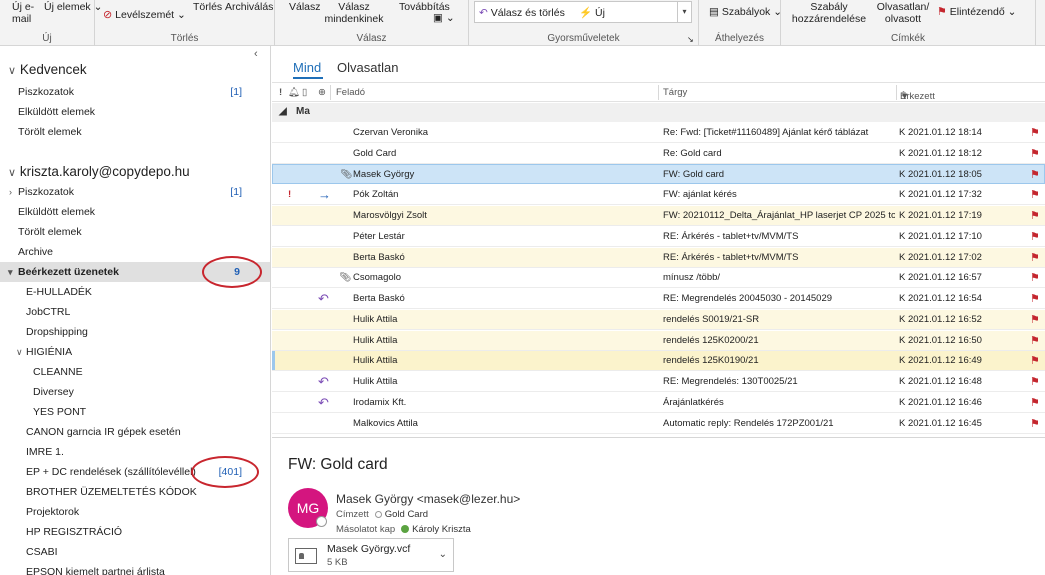 This screenshot has width=1045, height=575. What do you see at coordinates (731, 236) in the screenshot?
I see `row-subject: RE: Árkérés - tablet+tv/MVM/TS` at bounding box center [731, 236].